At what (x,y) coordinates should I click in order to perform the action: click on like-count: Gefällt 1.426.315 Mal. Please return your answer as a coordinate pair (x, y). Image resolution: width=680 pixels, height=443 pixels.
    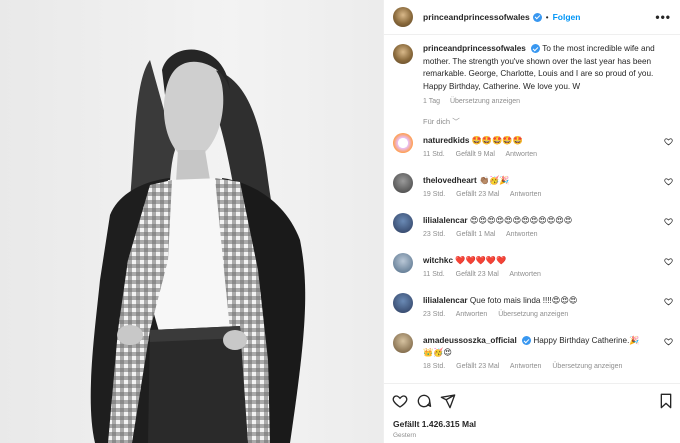
    Looking at the image, I should click on (434, 424).